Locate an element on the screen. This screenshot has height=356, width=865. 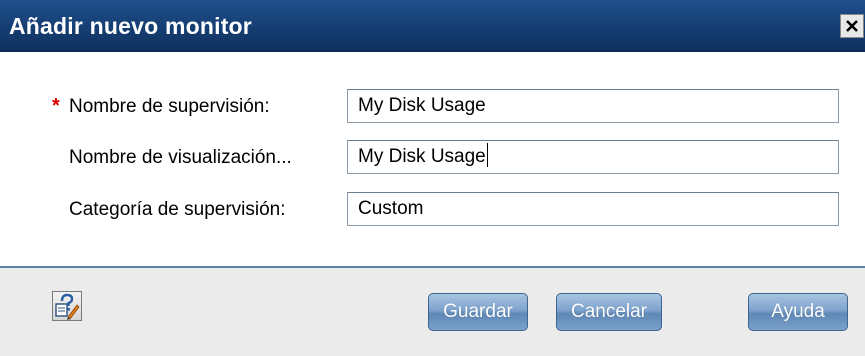
monitor-category-input: Custom is located at coordinates (593, 209).